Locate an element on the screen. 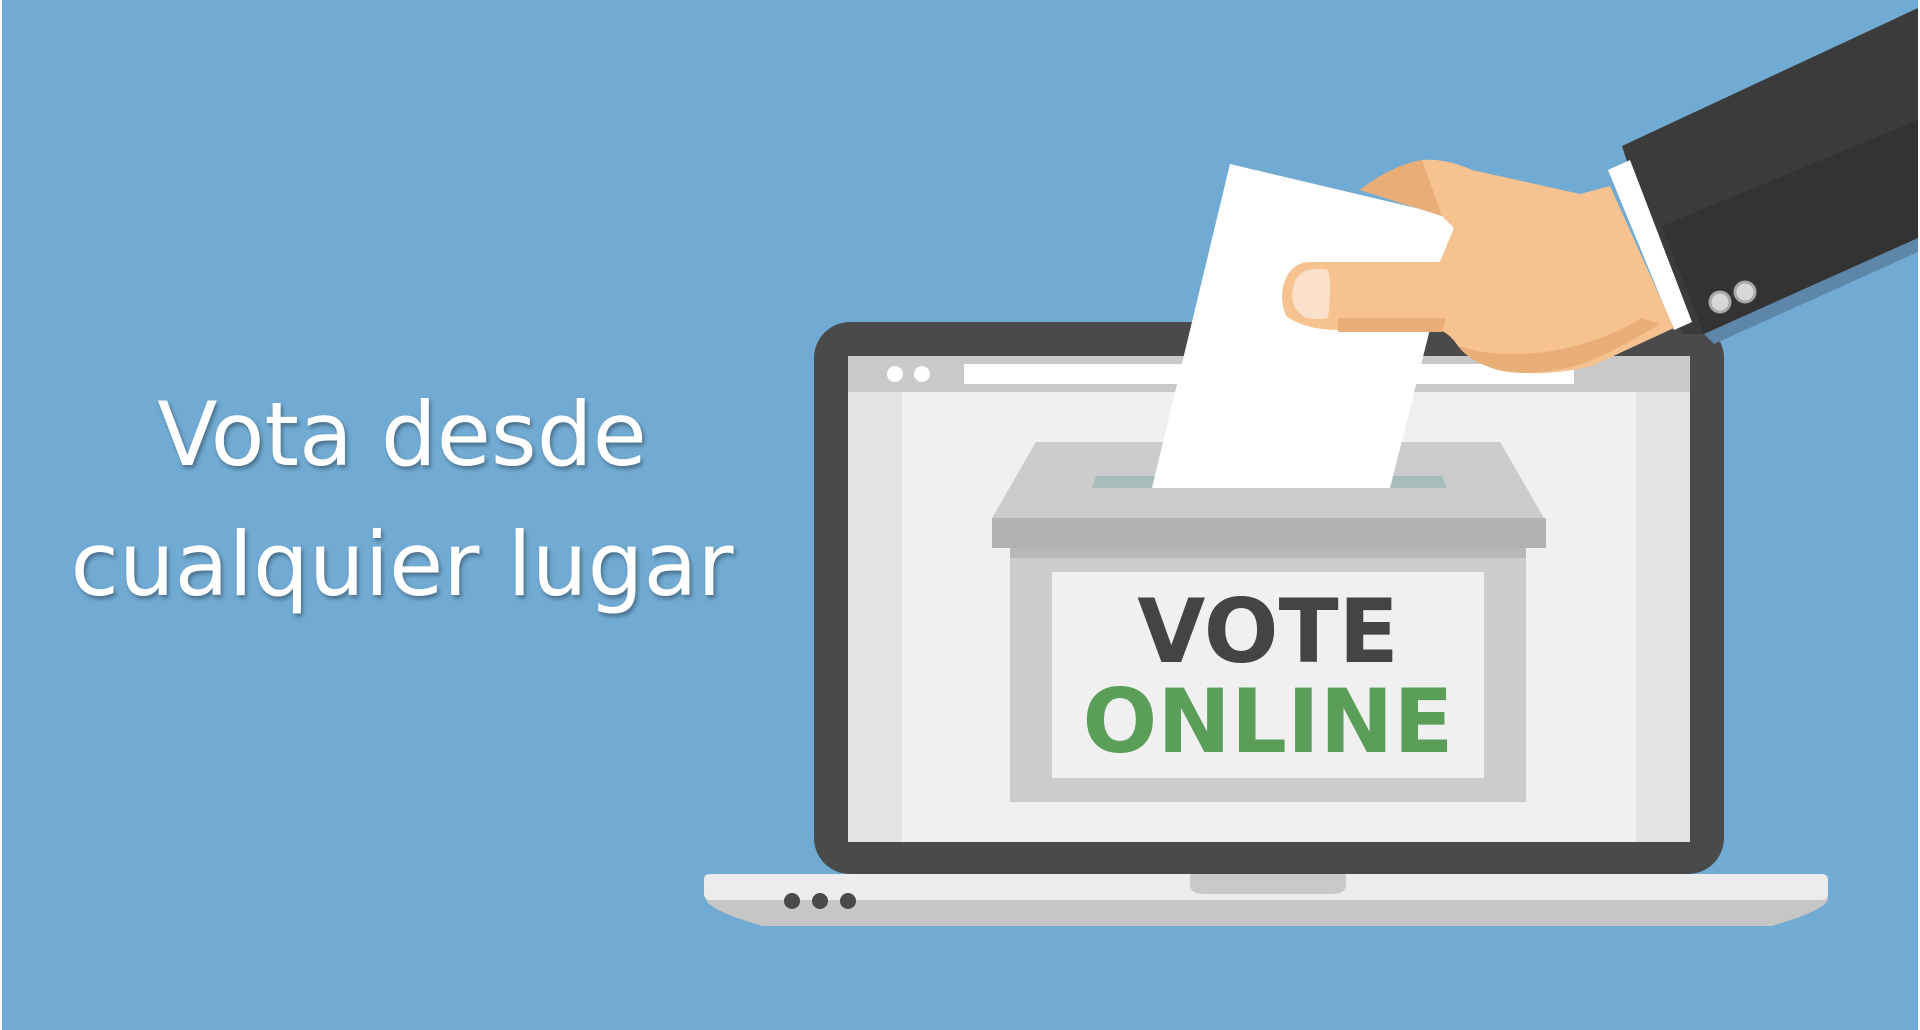 This screenshot has width=1920, height=1030. label-online: ONLINE is located at coordinates (1267, 721).